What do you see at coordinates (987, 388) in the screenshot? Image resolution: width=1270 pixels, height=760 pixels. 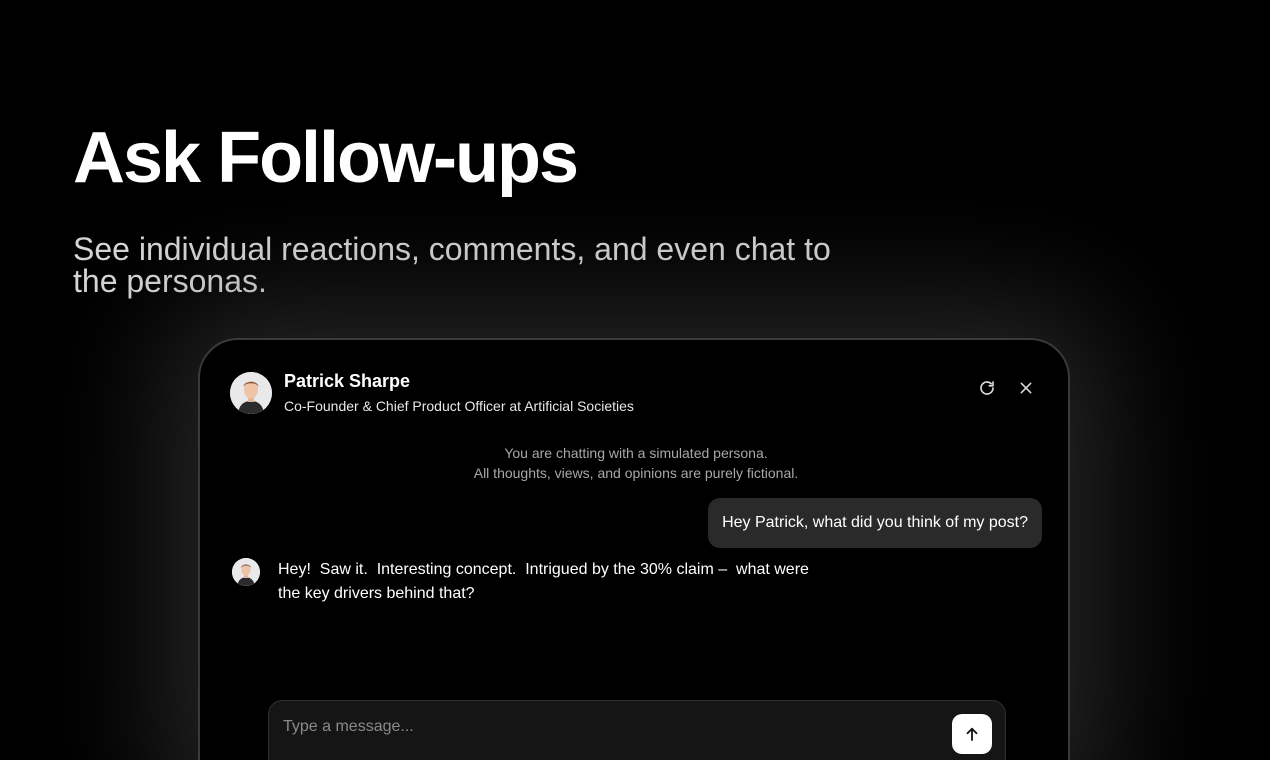 I see `refresh-icon` at bounding box center [987, 388].